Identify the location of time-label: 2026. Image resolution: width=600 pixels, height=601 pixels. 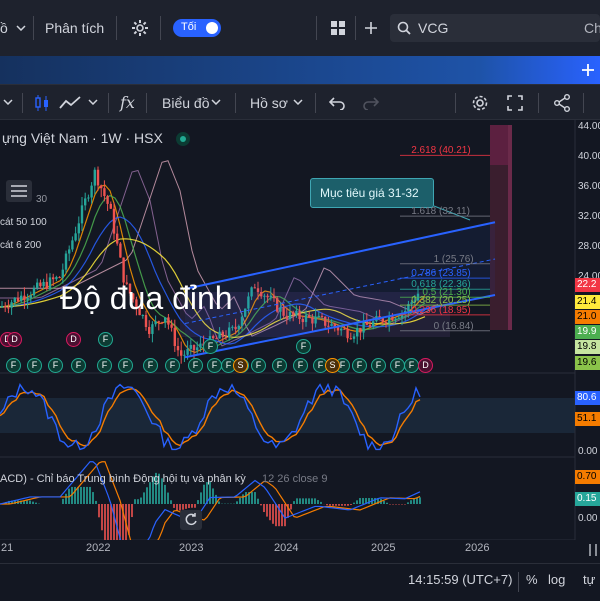
(477, 548).